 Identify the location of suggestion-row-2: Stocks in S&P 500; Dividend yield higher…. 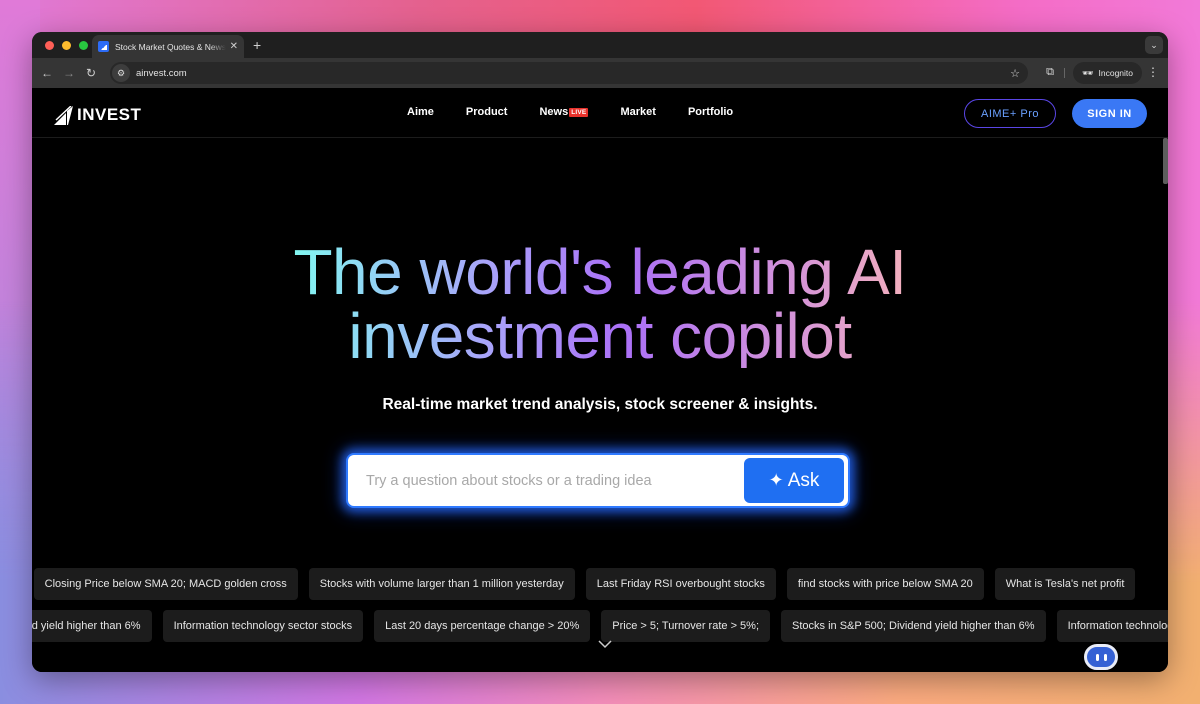
(600, 626).